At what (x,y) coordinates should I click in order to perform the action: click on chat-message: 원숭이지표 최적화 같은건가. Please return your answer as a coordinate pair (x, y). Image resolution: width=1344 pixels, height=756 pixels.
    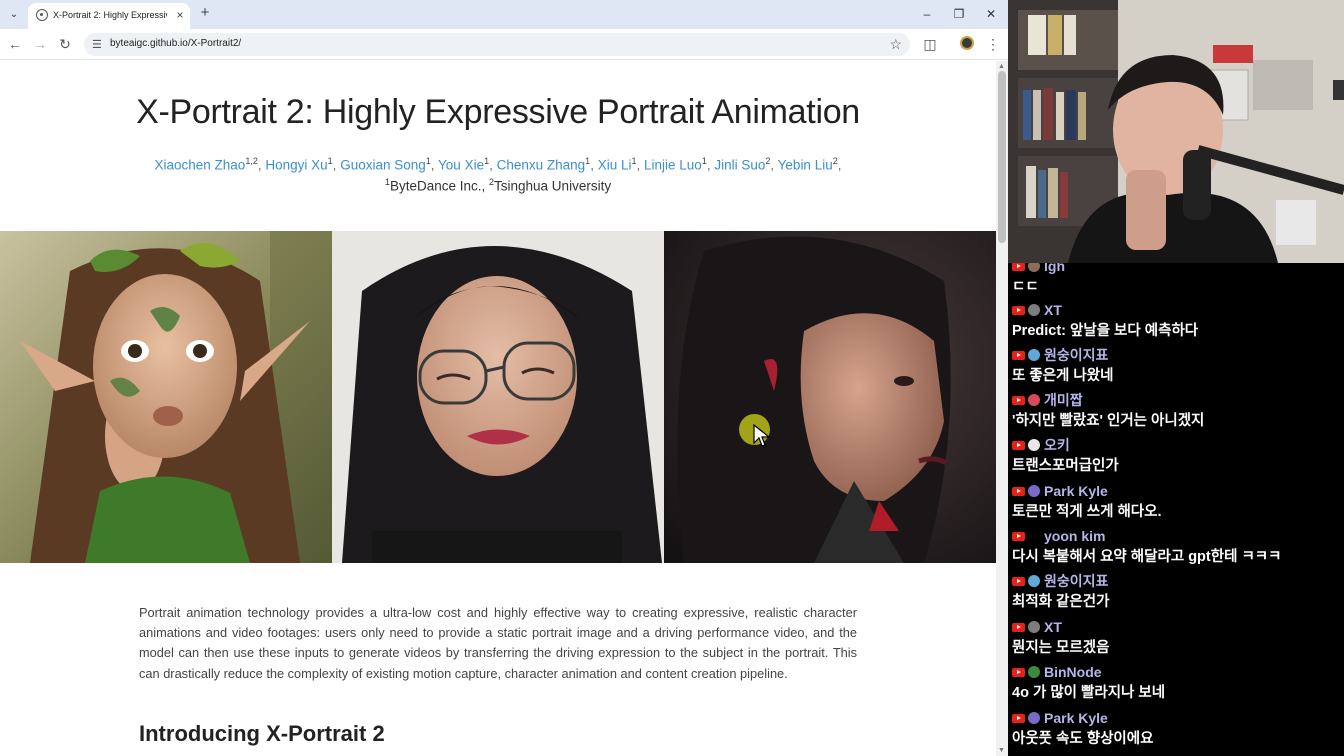
    Looking at the image, I should click on (1177, 592).